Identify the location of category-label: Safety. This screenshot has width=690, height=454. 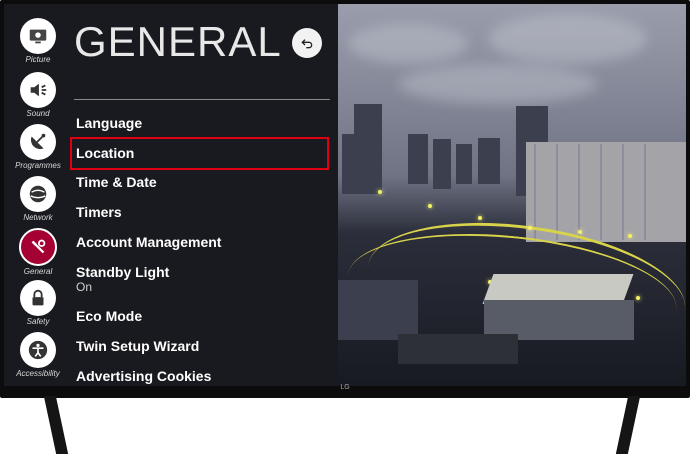
(38, 321).